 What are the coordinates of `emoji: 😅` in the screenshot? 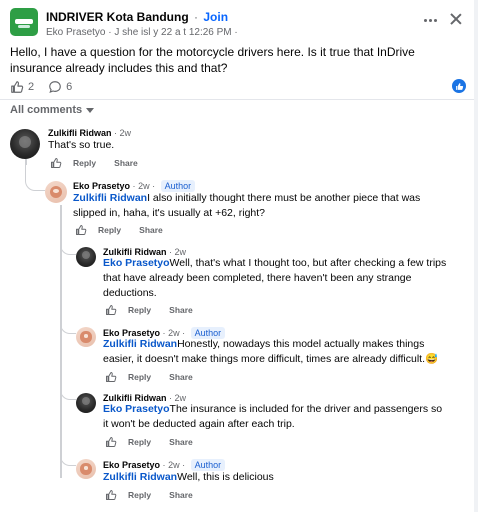 It's located at (432, 359).